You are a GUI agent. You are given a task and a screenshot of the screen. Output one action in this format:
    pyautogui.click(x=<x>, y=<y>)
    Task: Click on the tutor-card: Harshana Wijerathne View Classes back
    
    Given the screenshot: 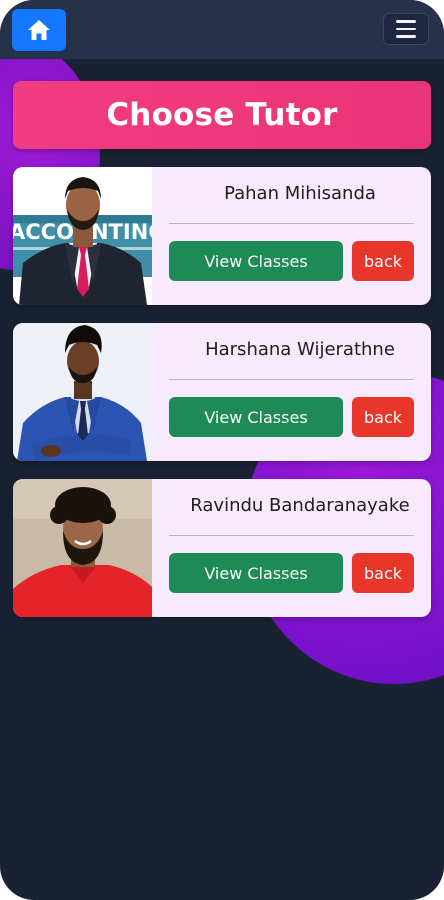 What is the action you would take?
    pyautogui.click(x=222, y=392)
    